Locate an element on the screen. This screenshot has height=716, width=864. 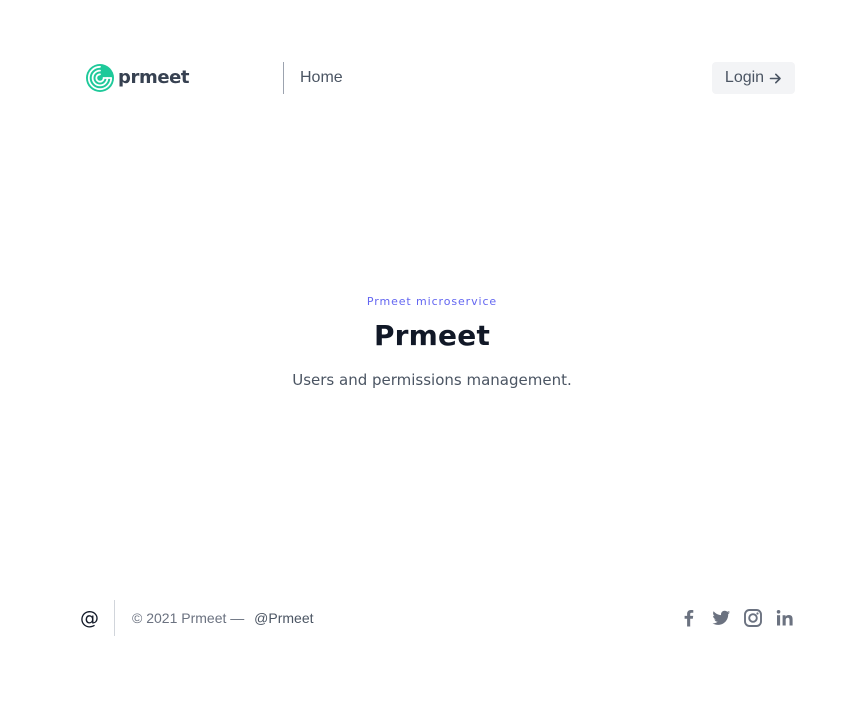
instagram-link is located at coordinates (753, 618).